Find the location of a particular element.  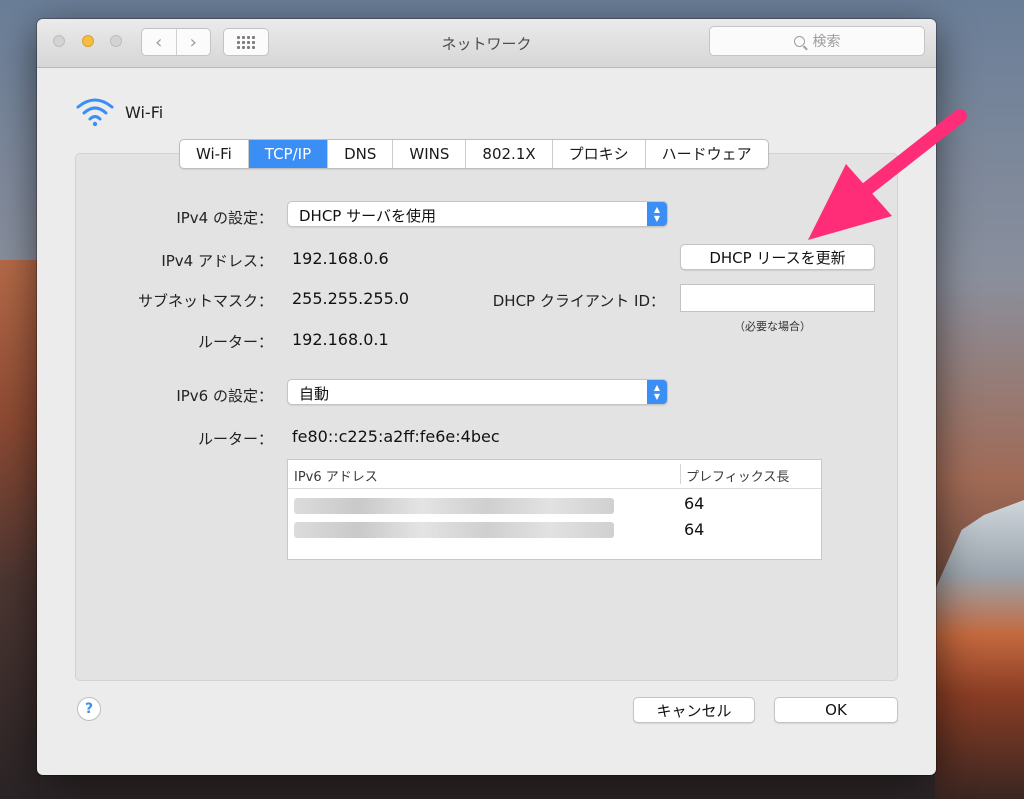

tab-8021x: 802.1X is located at coordinates (508, 154).